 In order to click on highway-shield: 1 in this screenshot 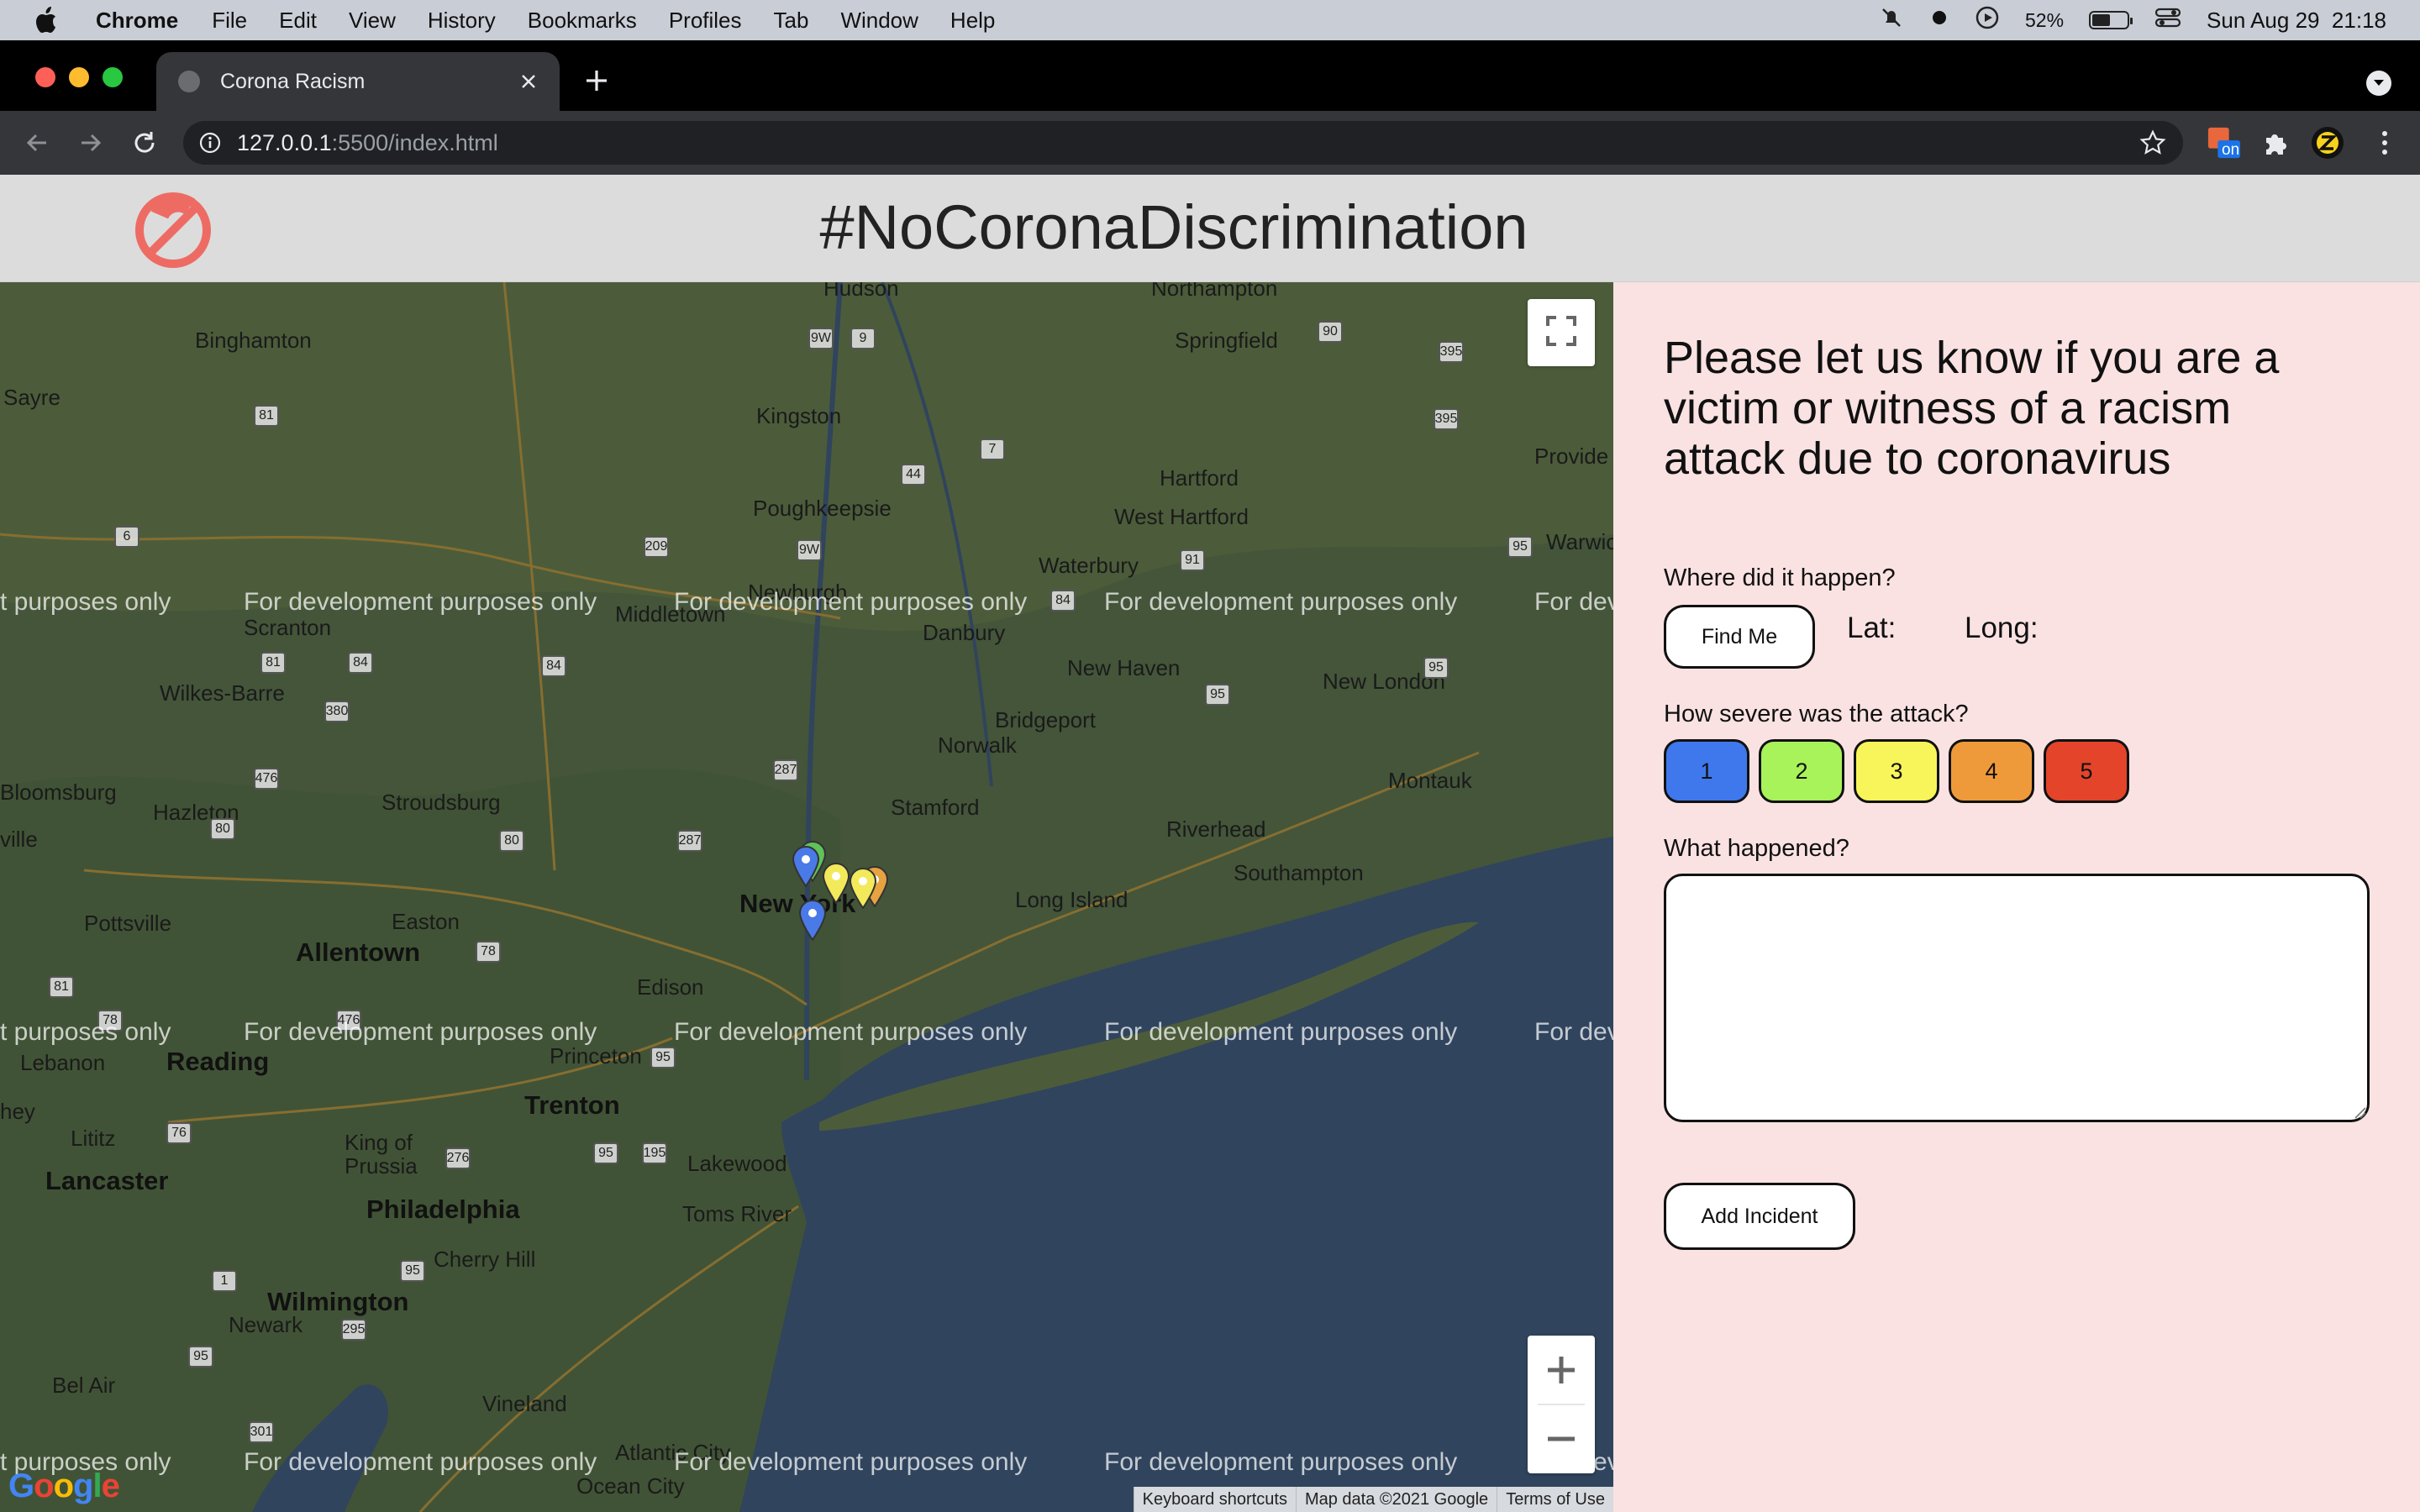, I will do `click(225, 1281)`.